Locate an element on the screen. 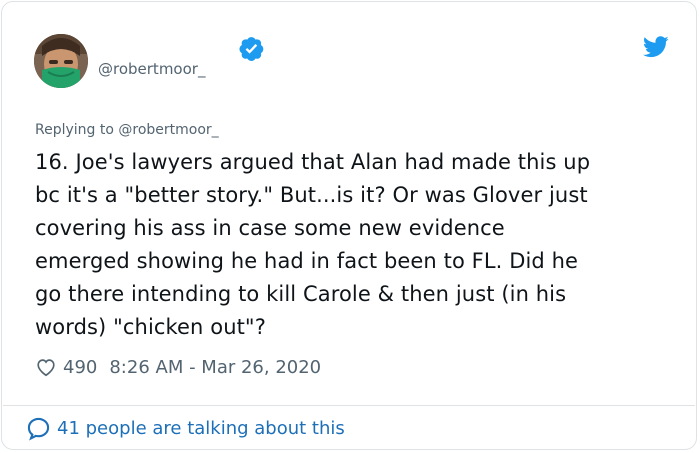 The image size is (700, 453). divider is located at coordinates (349, 405).